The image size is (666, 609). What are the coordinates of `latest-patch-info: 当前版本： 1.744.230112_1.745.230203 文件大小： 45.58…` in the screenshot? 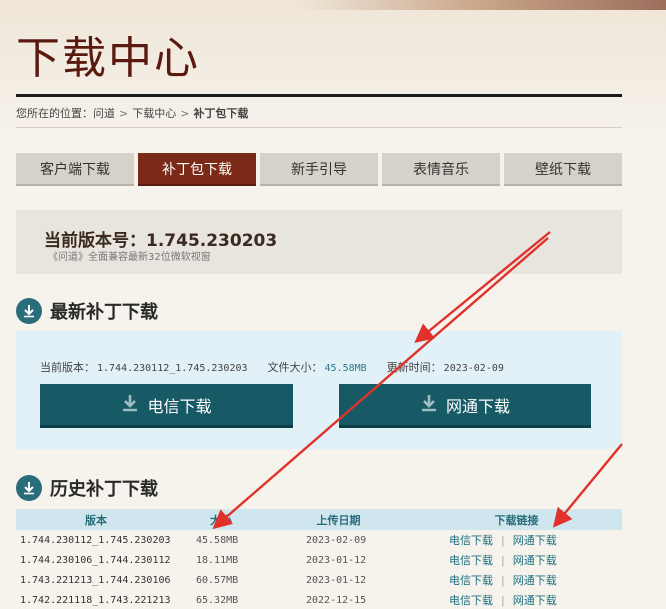 It's located at (272, 367).